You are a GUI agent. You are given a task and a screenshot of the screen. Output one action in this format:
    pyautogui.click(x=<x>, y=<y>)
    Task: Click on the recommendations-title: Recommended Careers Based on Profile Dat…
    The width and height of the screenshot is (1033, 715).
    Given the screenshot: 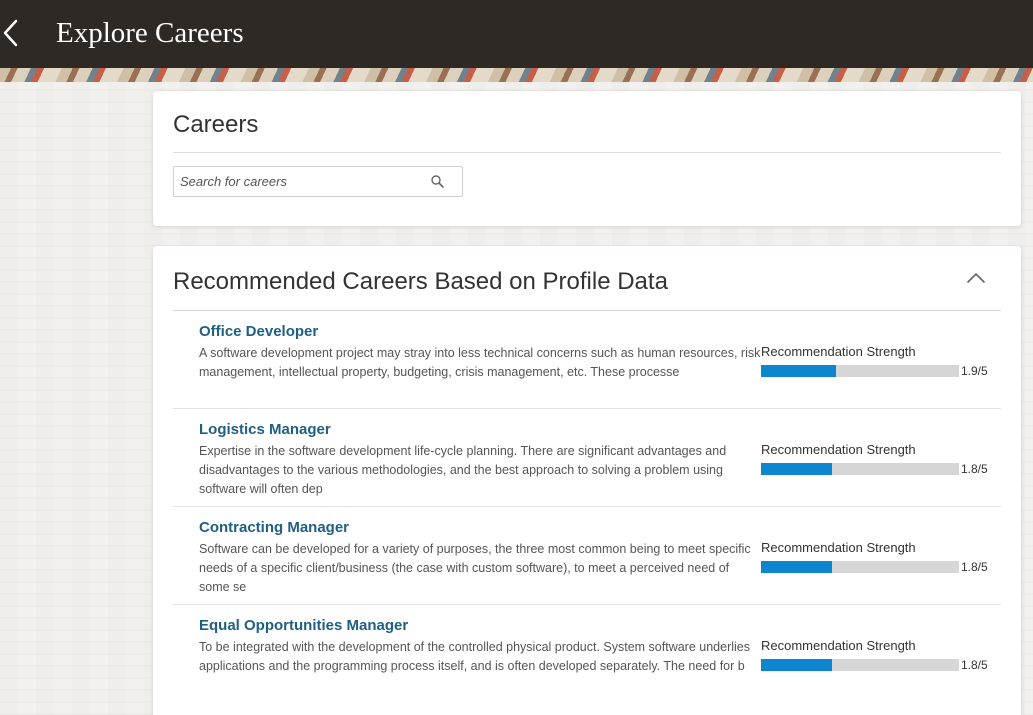 What is the action you would take?
    pyautogui.click(x=420, y=281)
    